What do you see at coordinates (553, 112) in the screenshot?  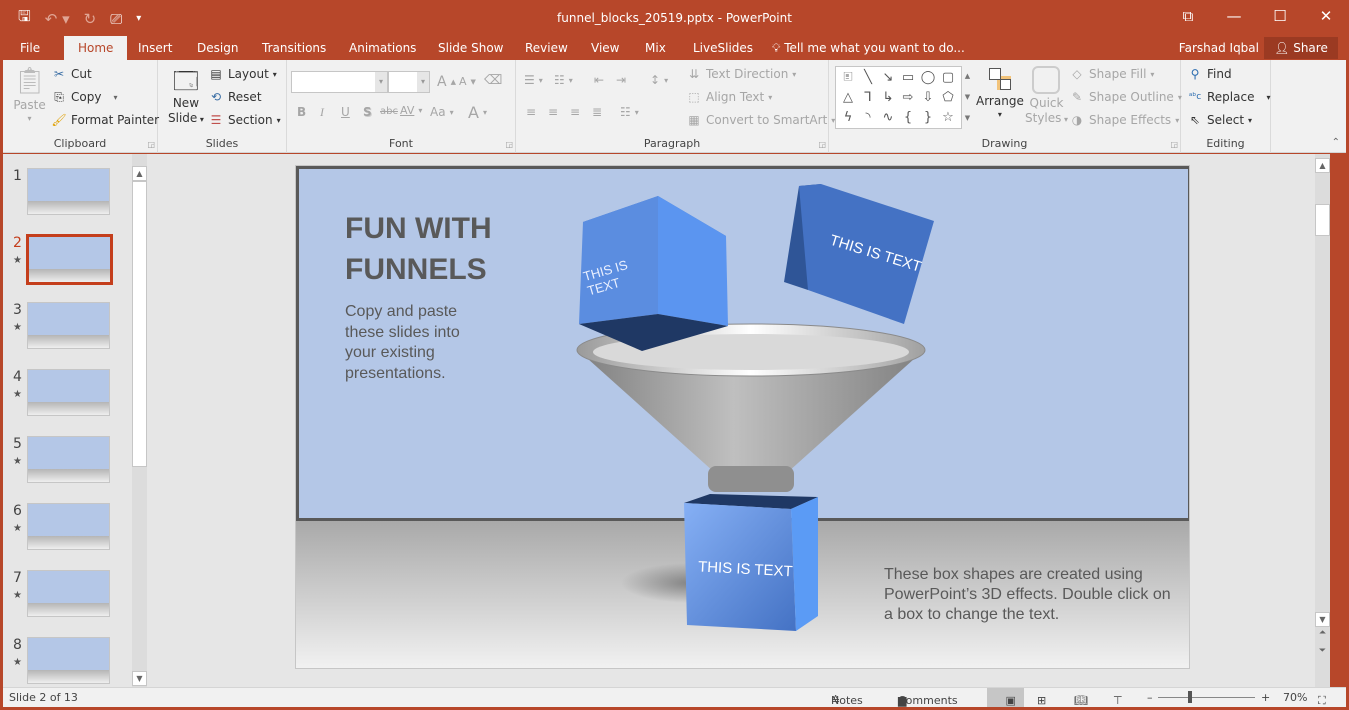 I see `align-center-button: ≡` at bounding box center [553, 112].